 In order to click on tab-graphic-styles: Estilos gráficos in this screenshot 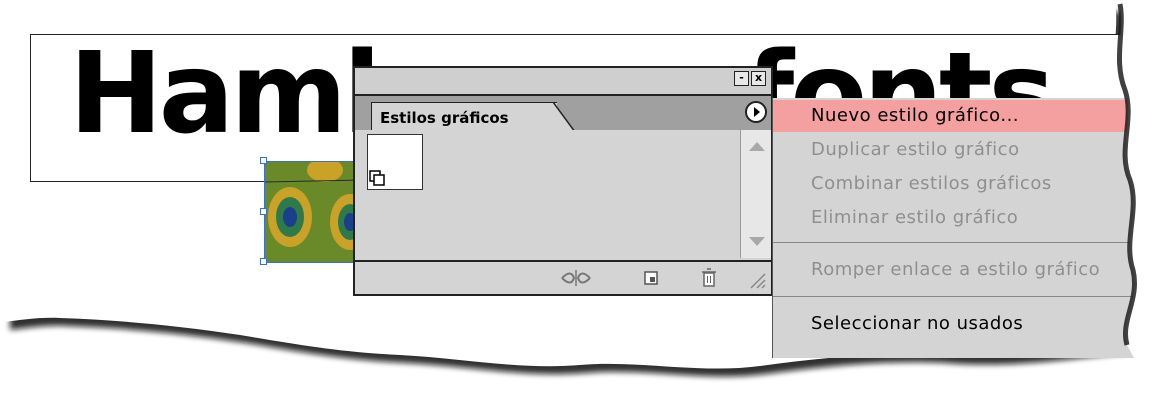, I will do `click(464, 117)`.